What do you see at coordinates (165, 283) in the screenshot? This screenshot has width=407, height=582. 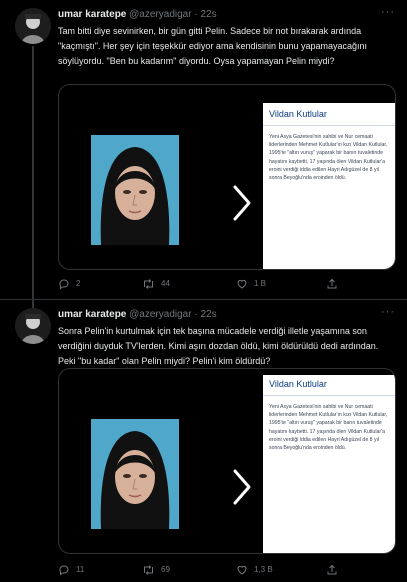 I see `retweet-count: 44` at bounding box center [165, 283].